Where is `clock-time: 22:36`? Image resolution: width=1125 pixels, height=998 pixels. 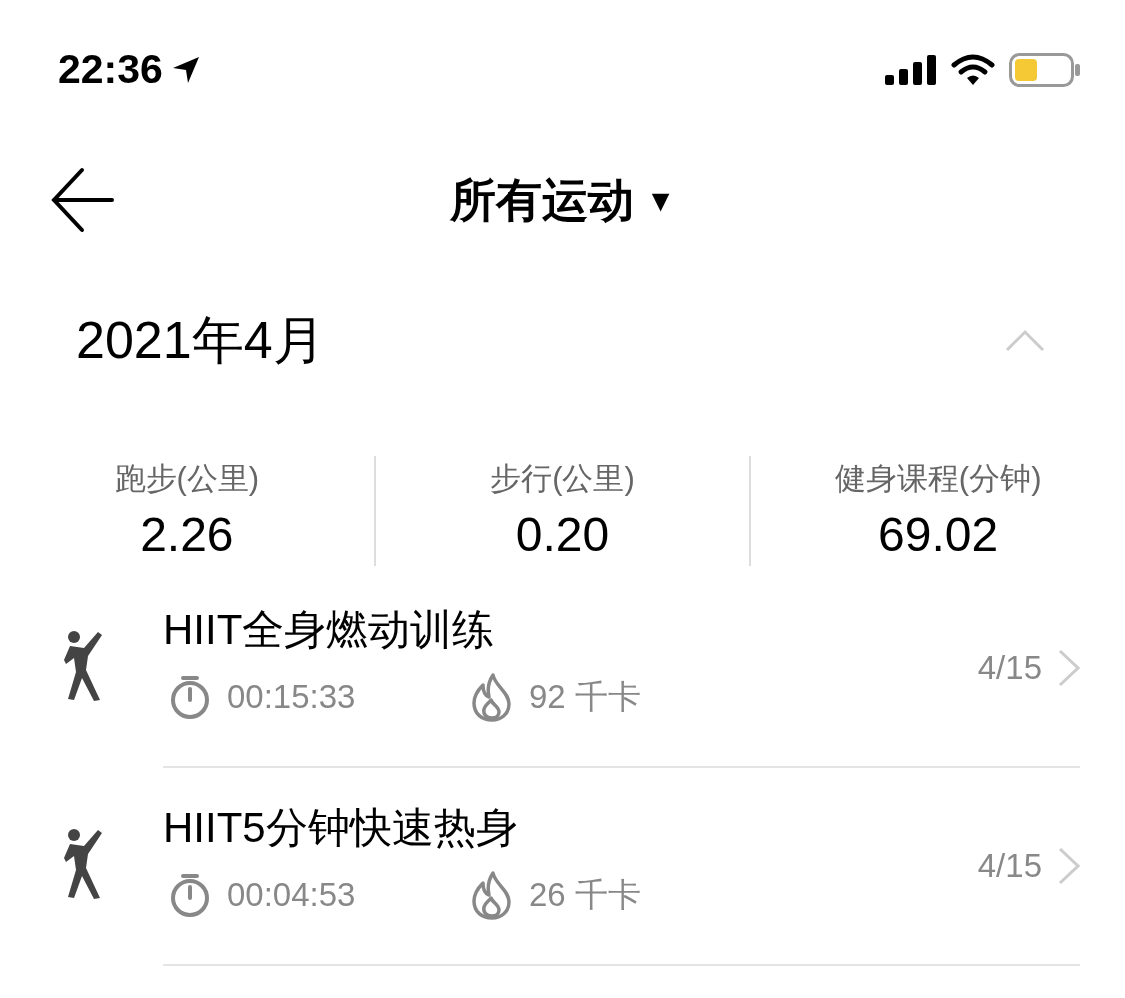 clock-time: 22:36 is located at coordinates (110, 70).